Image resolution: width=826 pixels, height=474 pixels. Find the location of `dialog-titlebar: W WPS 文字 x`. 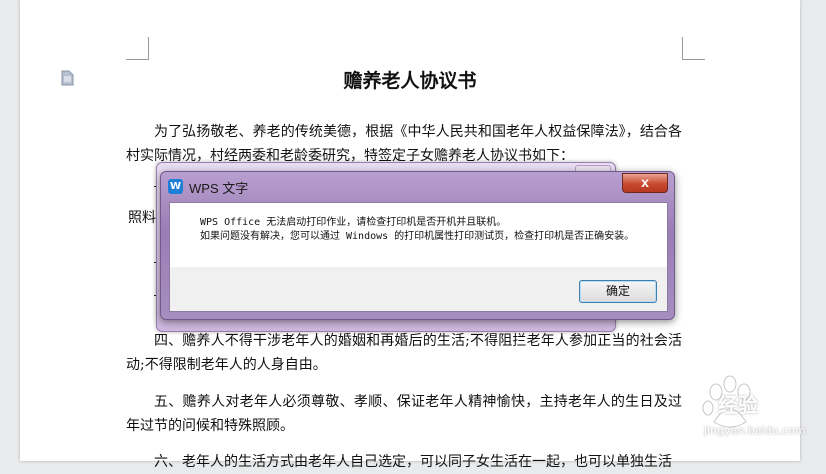

dialog-titlebar: W WPS 文字 x is located at coordinates (417, 186).